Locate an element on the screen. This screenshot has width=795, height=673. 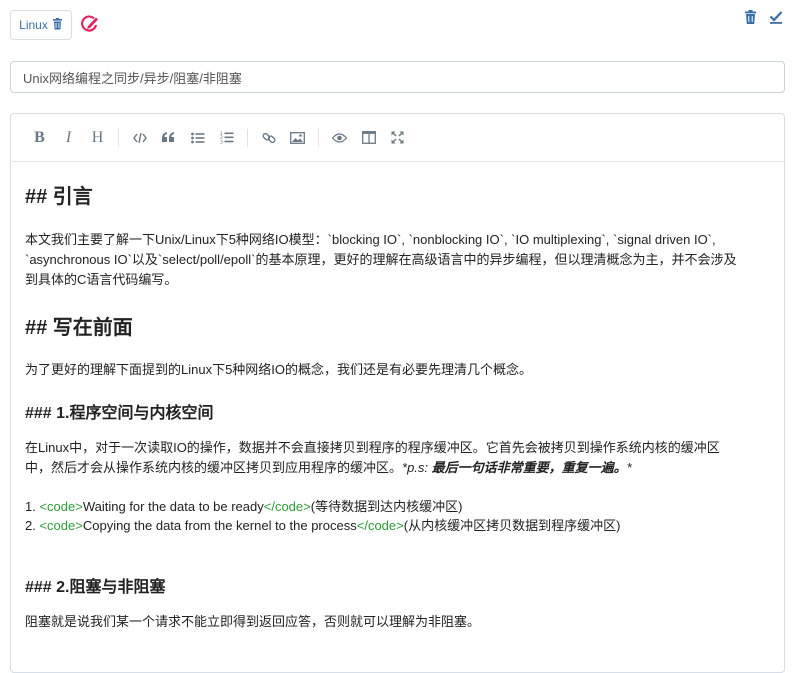
heading-button: H is located at coordinates (97, 138).